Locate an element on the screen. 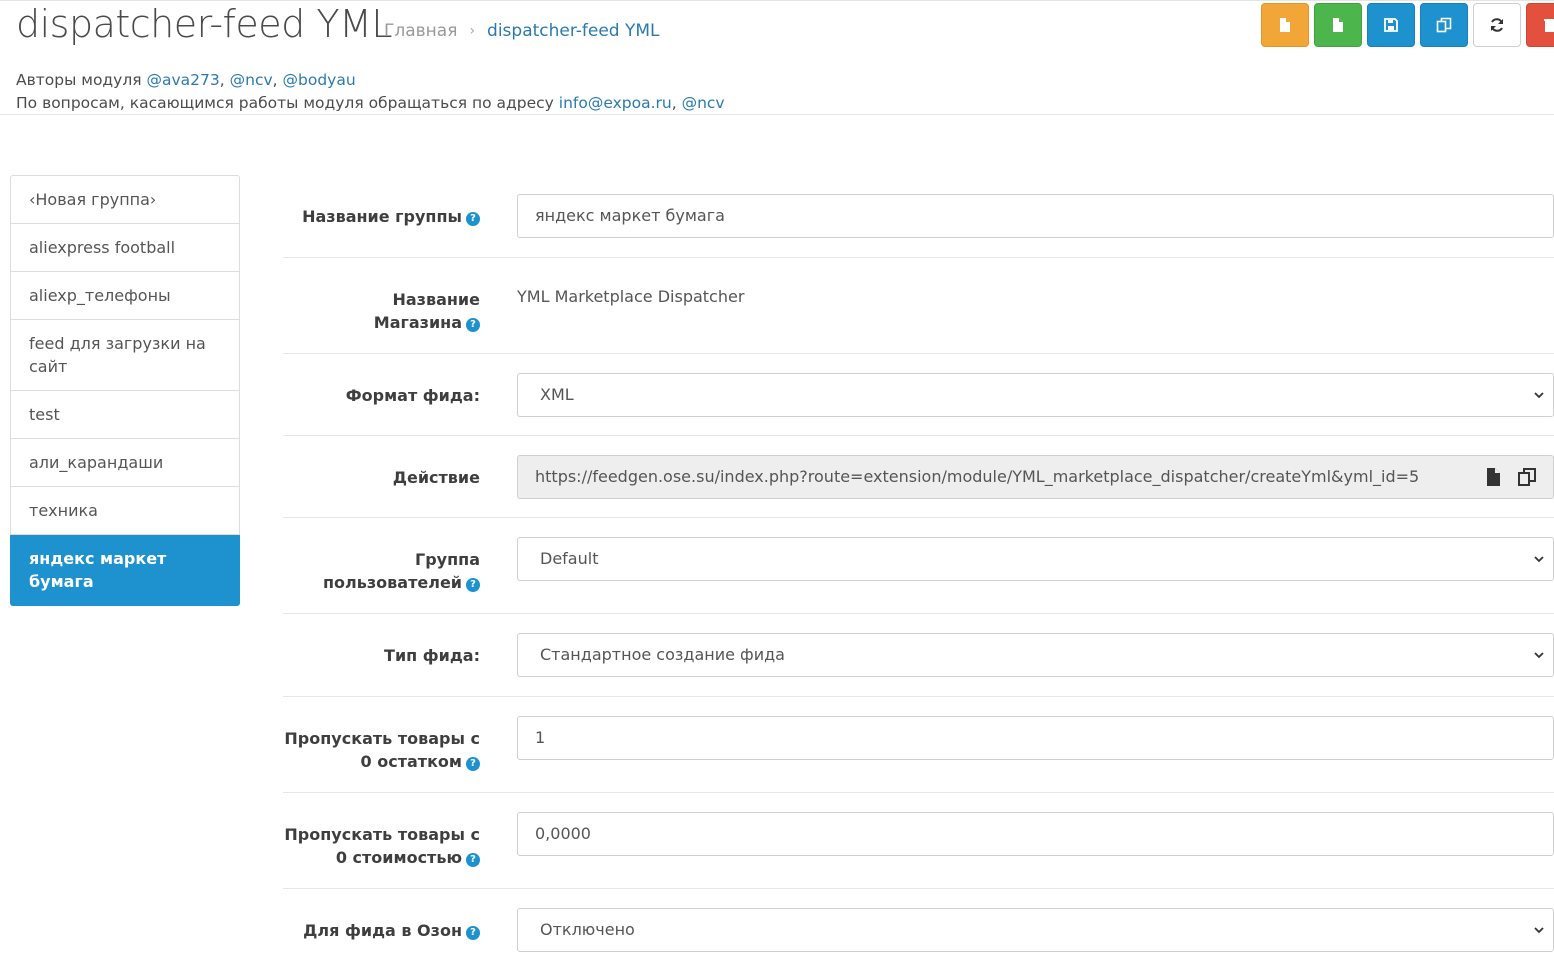  refresh-icon is located at coordinates (1497, 25).